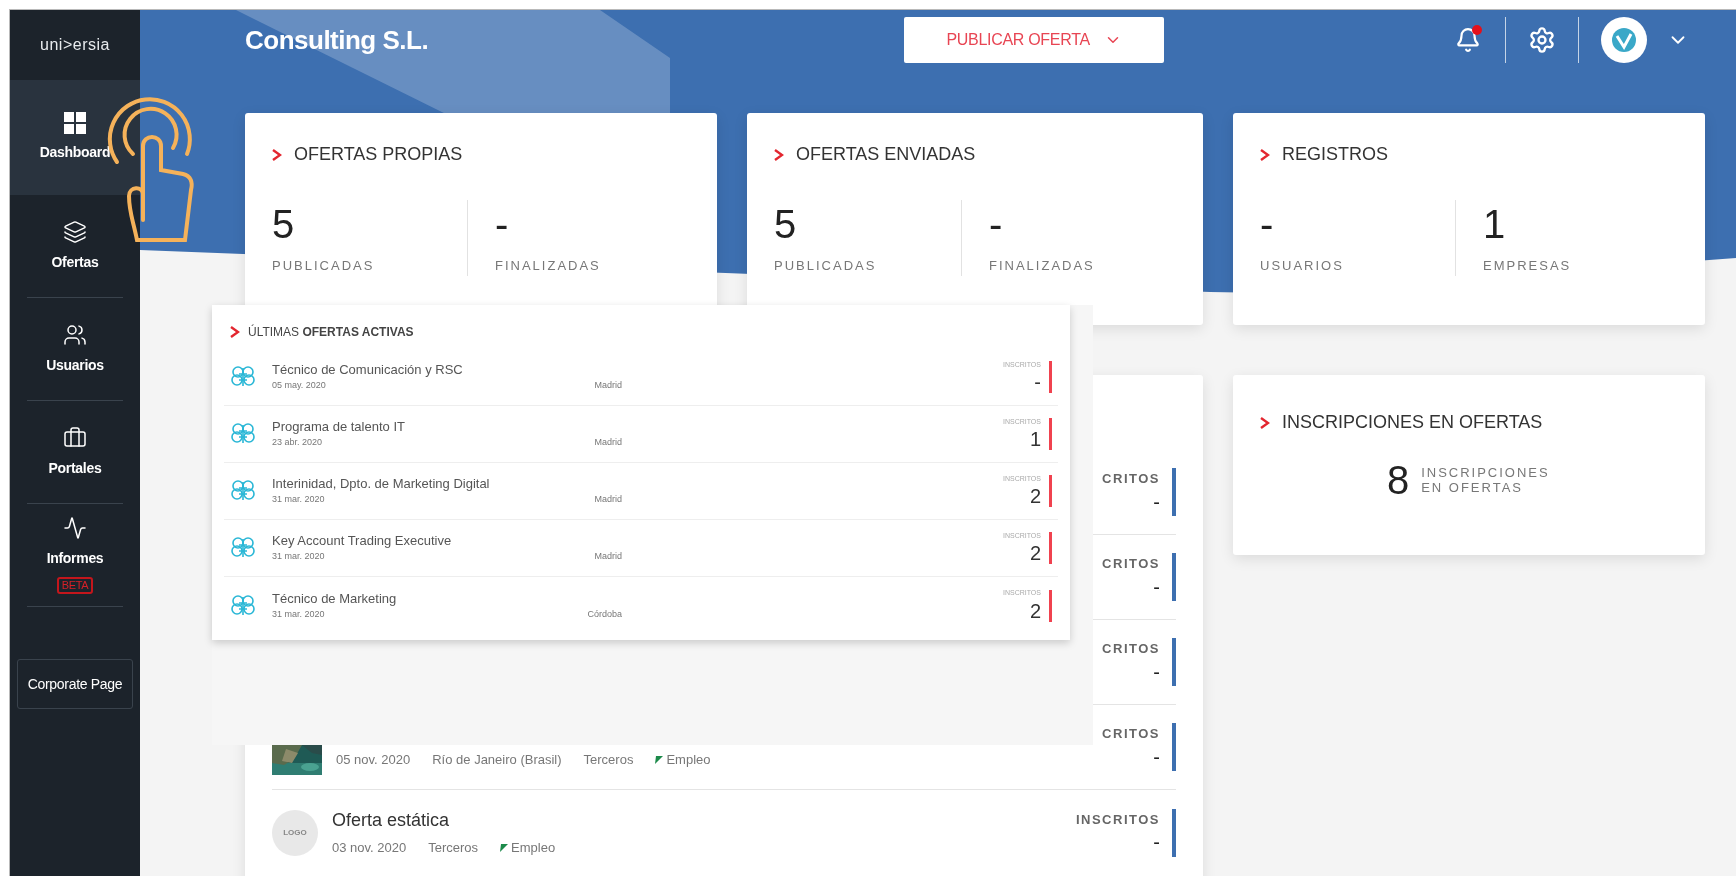 This screenshot has width=1736, height=876. What do you see at coordinates (339, 427) in the screenshot?
I see `offer-title: Programa de talento IT` at bounding box center [339, 427].